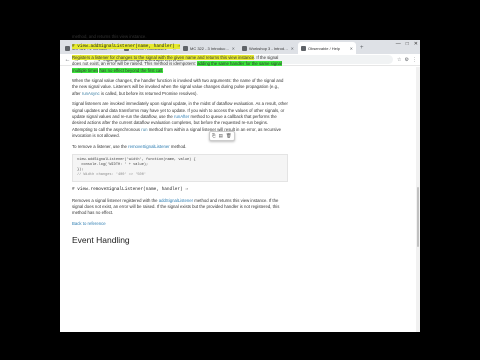  What do you see at coordinates (89, 223) in the screenshot?
I see `back-to-reference-link: Back to reference` at bounding box center [89, 223].